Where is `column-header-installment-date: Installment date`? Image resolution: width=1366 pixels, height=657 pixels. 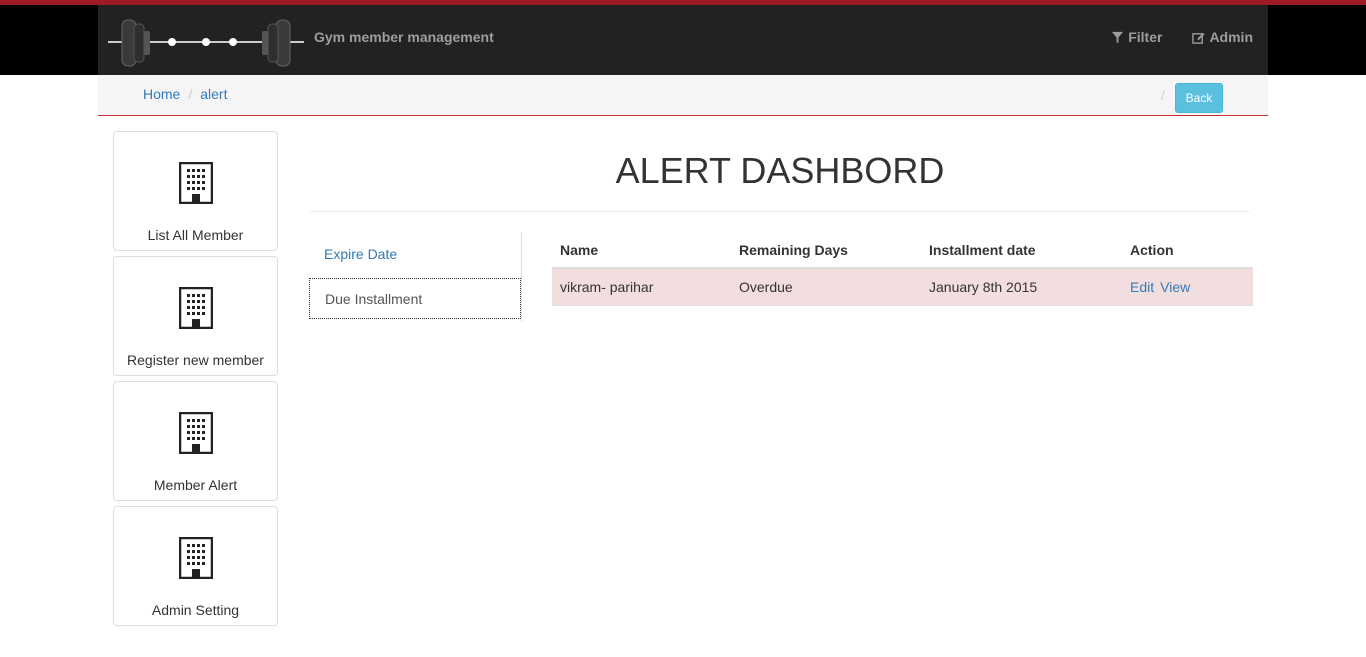
column-header-installment-date: Installment date is located at coordinates (982, 250).